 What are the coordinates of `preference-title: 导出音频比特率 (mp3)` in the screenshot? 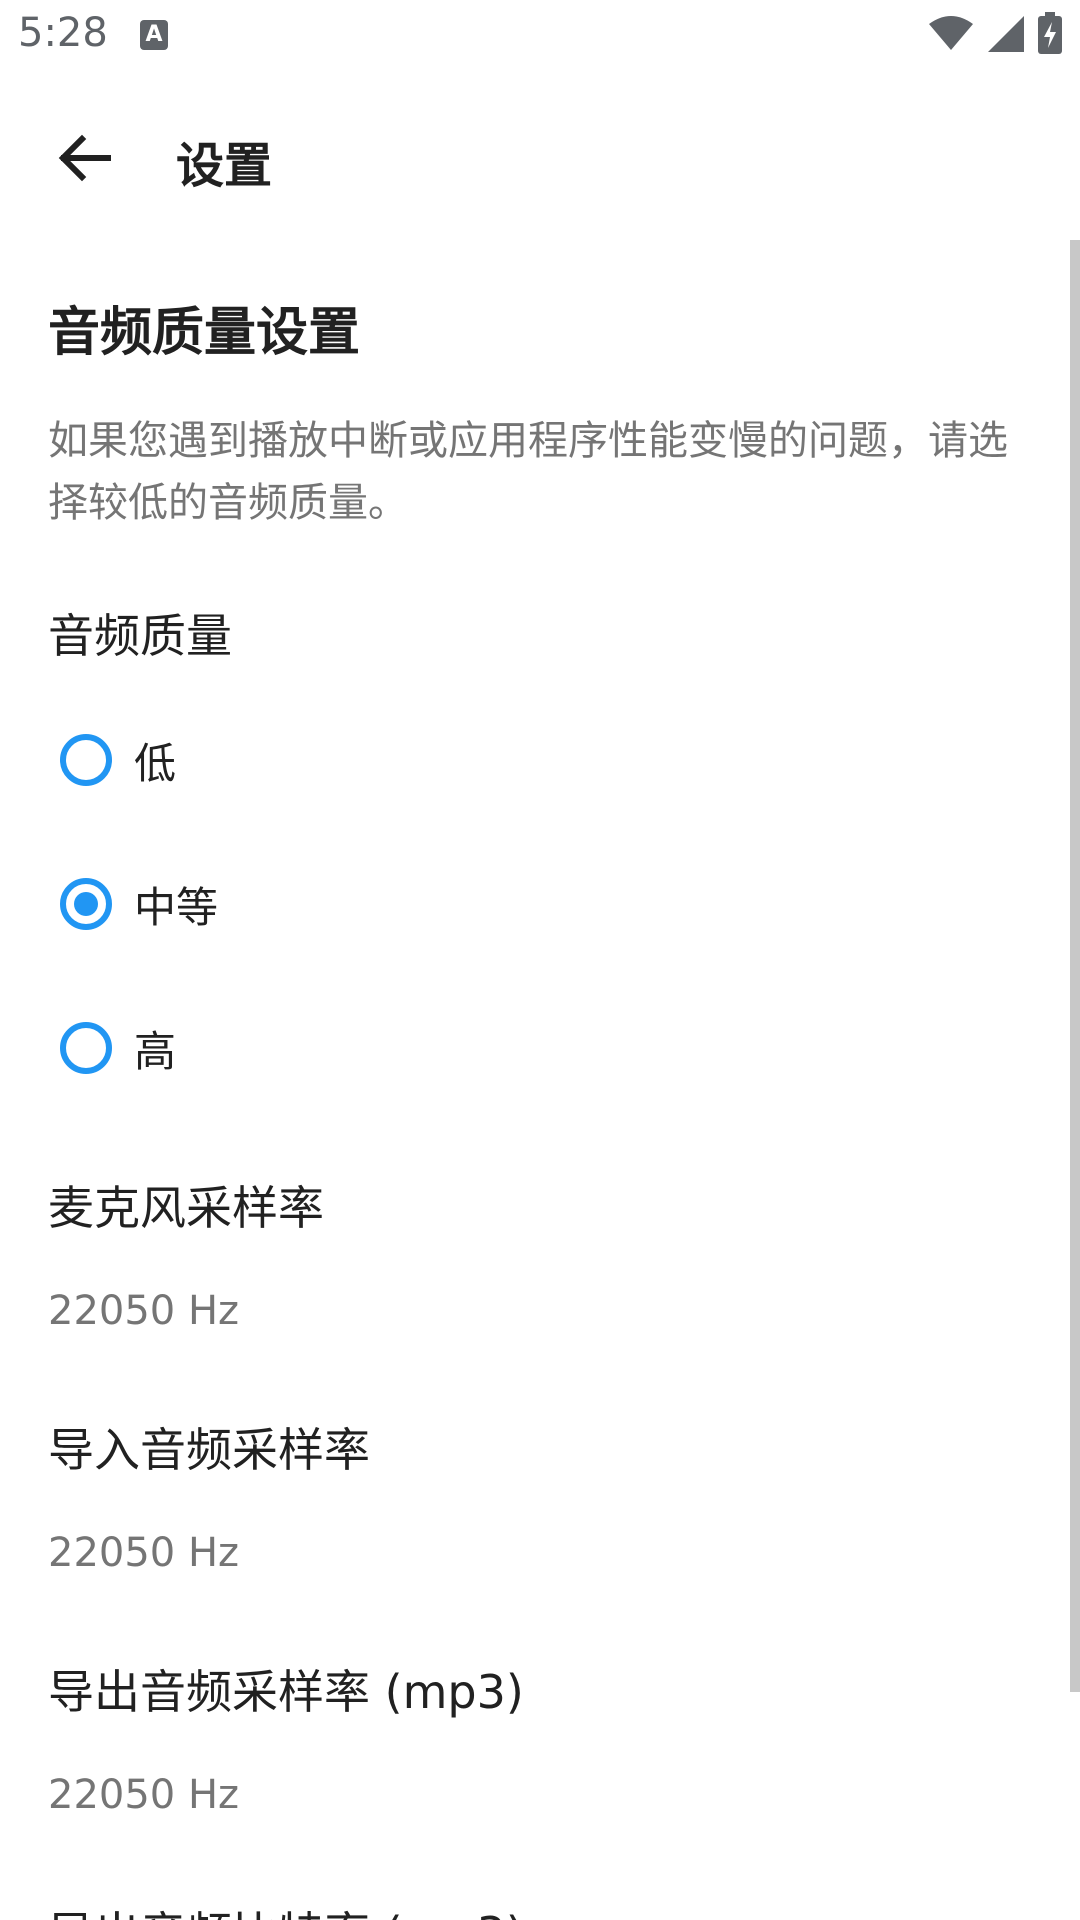 It's located at (286, 1909).